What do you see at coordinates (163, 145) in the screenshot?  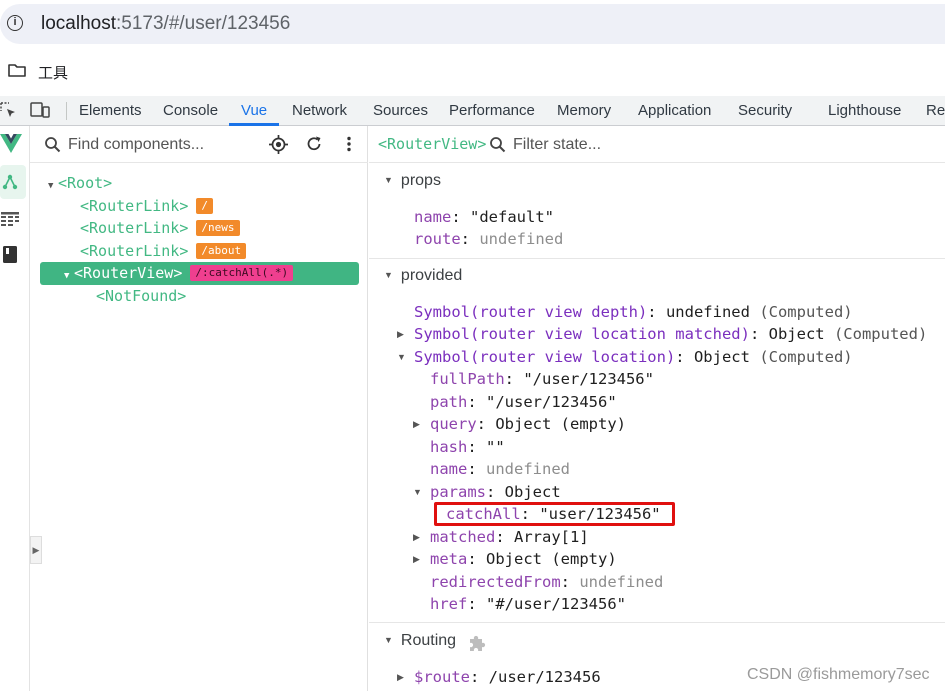 I see `find-components-input` at bounding box center [163, 145].